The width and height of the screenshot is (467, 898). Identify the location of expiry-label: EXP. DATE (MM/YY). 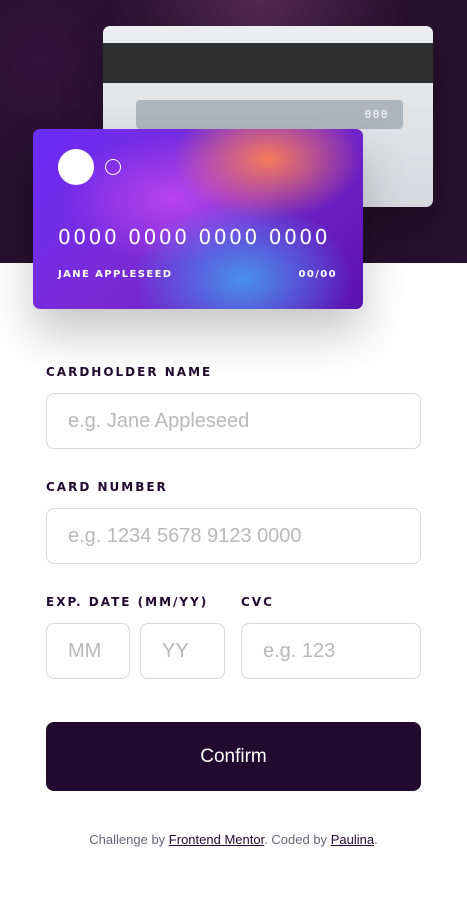
(127, 602).